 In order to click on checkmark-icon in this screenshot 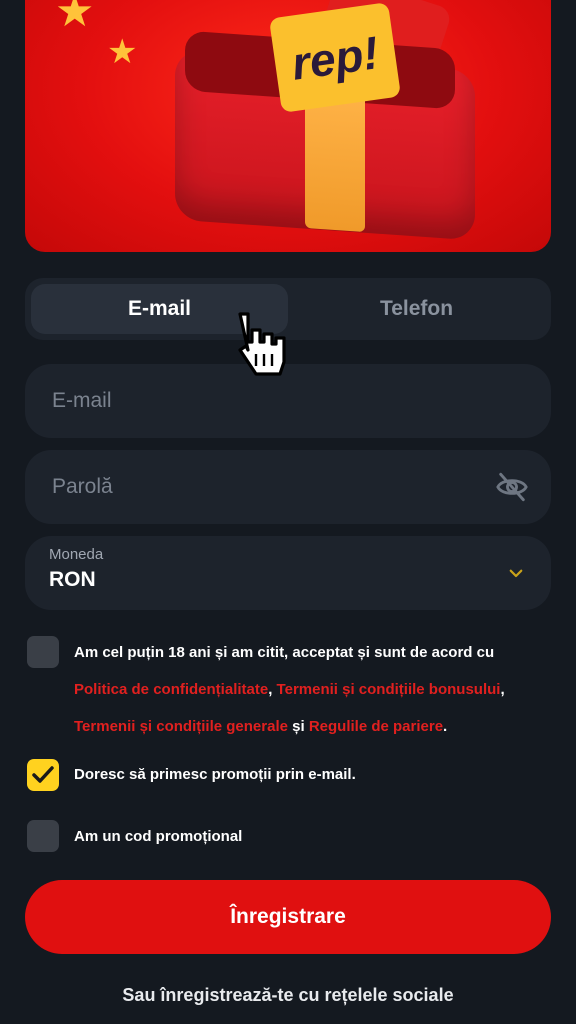, I will do `click(43, 774)`.